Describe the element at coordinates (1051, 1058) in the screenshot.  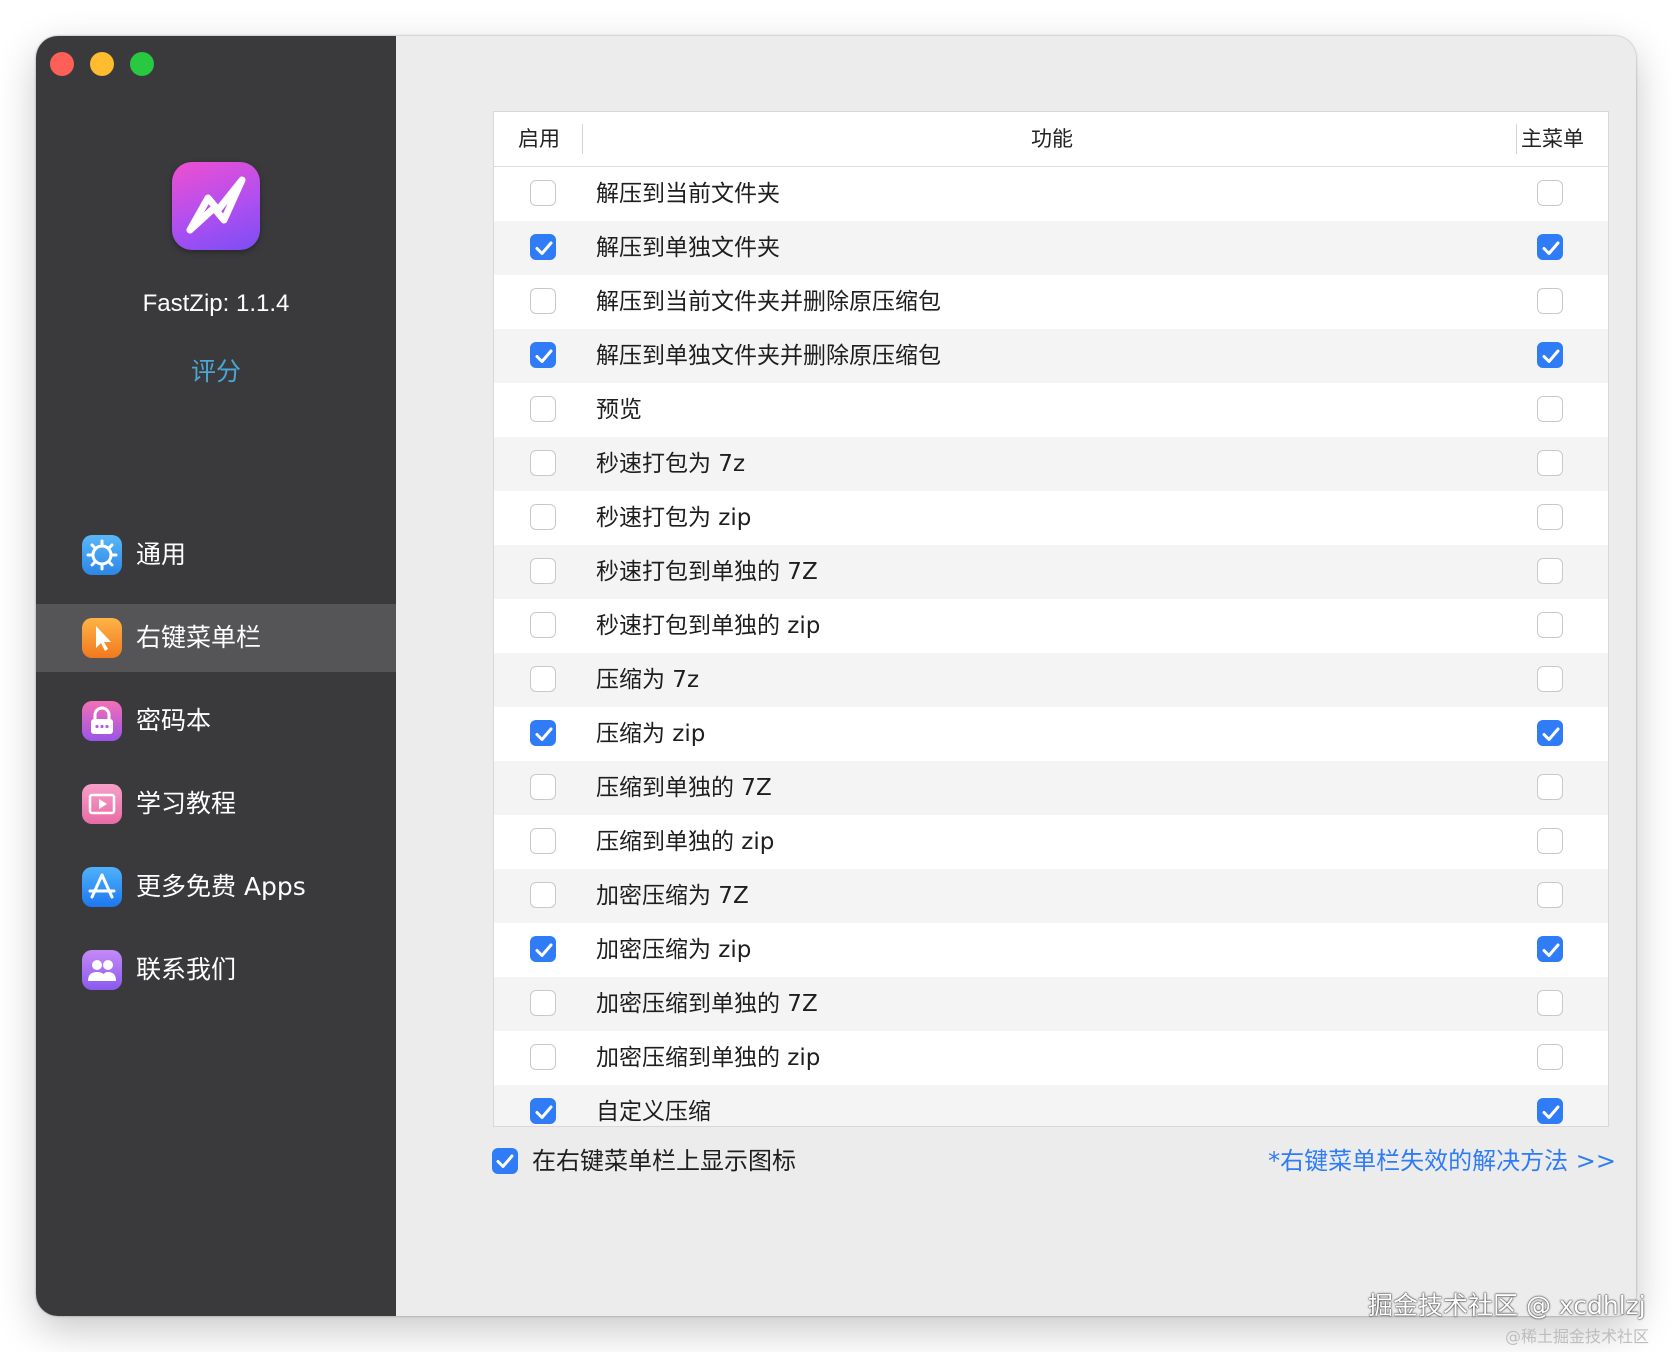
I see `table-row: 加密压缩到单独的 zip` at that location.